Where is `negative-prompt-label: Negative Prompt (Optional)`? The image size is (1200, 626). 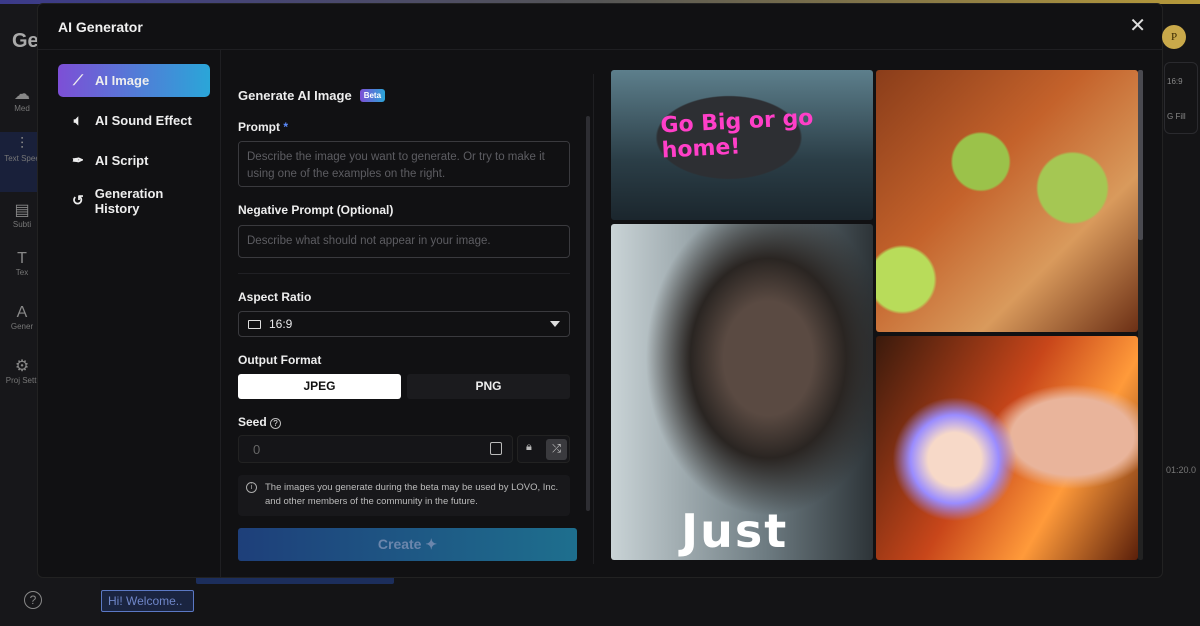
negative-prompt-label: Negative Prompt (Optional) is located at coordinates (316, 210).